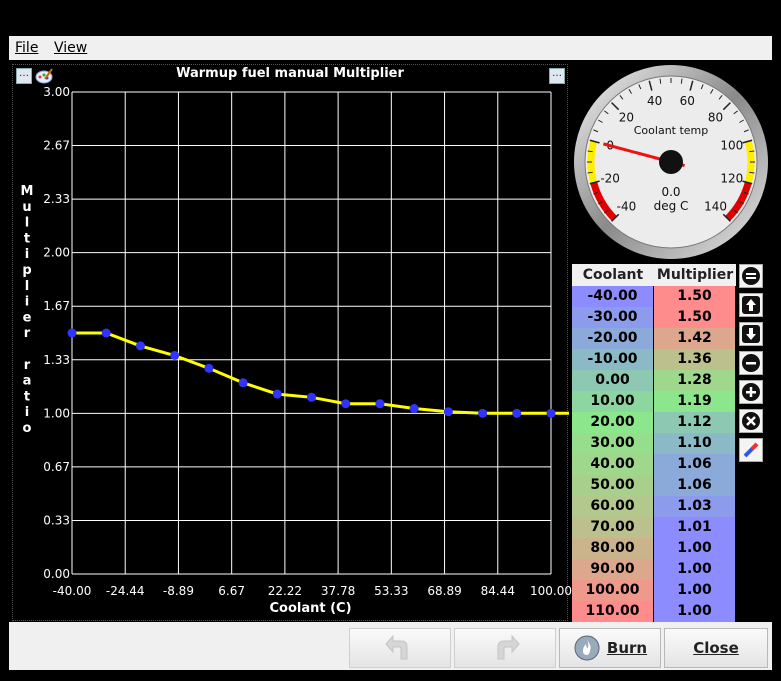 This screenshot has width=781, height=681. I want to click on burn-label: Burn, so click(627, 648).